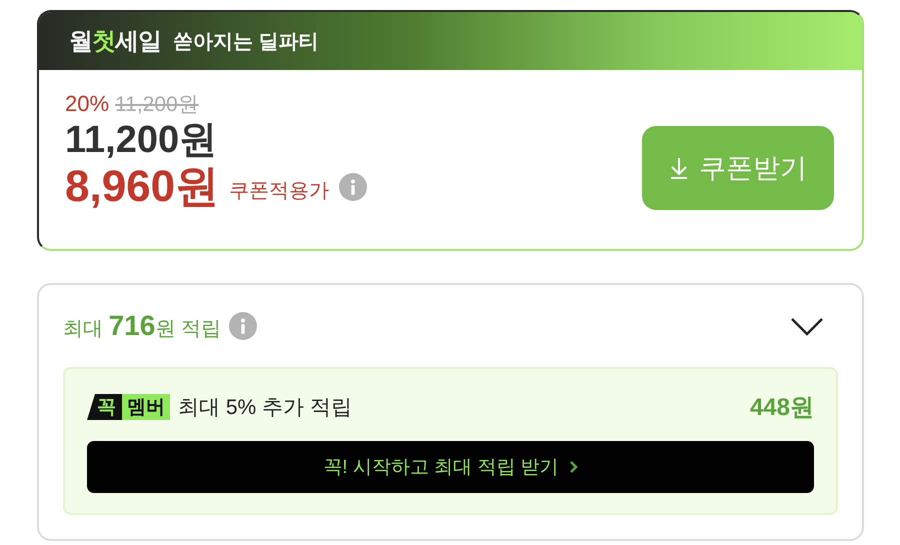 The width and height of the screenshot is (900, 545). I want to click on coupon-label: 쿠폰적용가, so click(279, 191).